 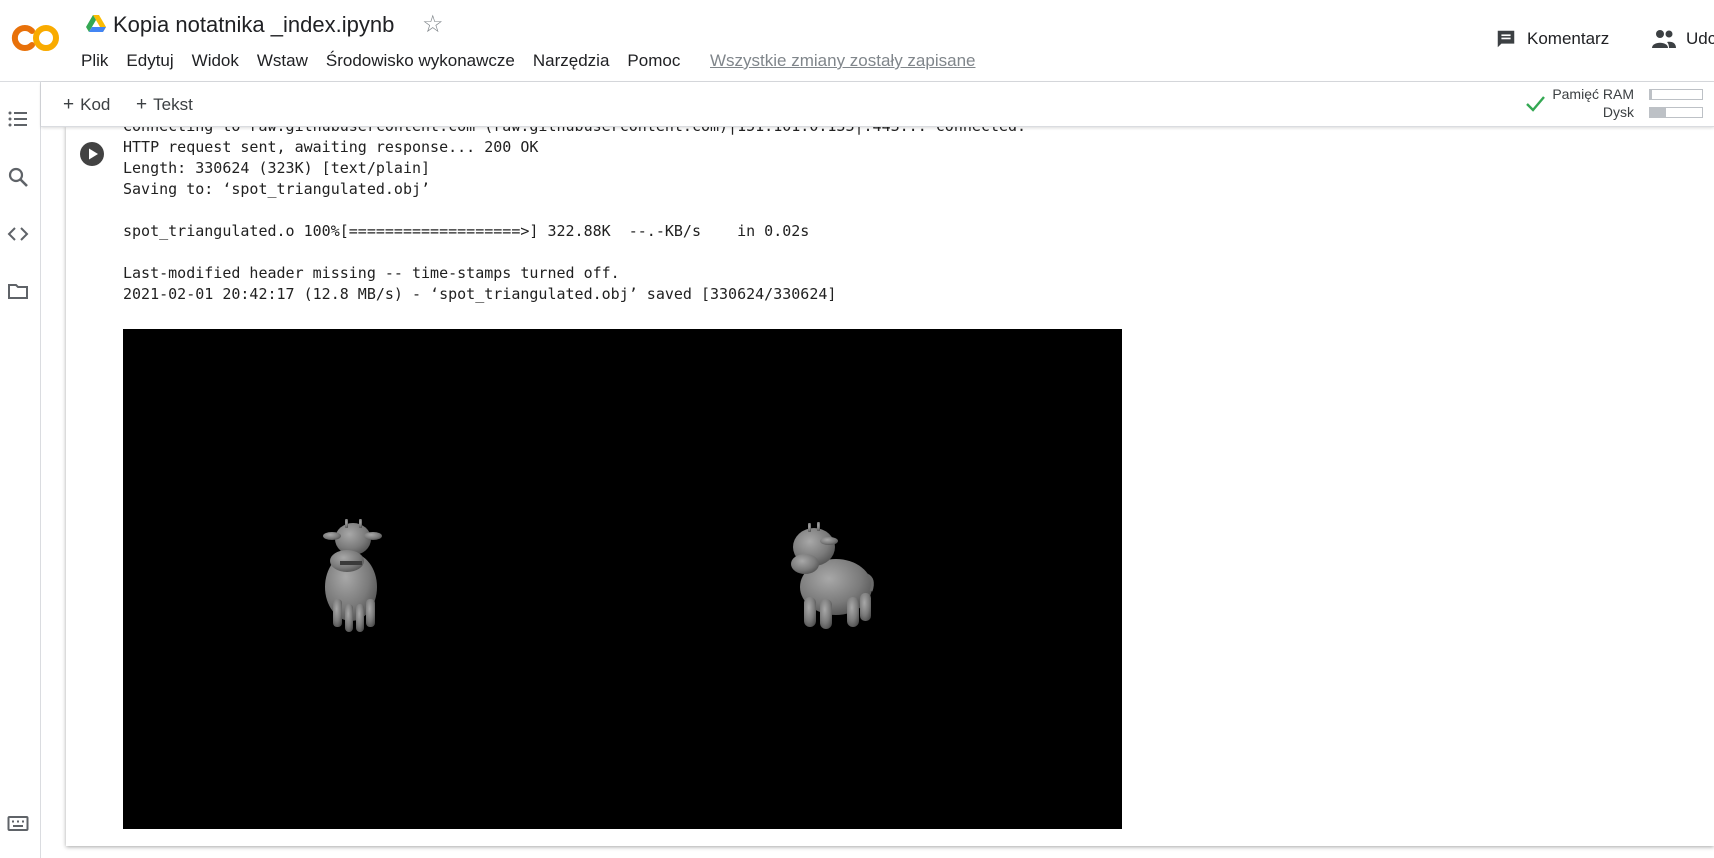 I want to click on search-icon, so click(x=18, y=177).